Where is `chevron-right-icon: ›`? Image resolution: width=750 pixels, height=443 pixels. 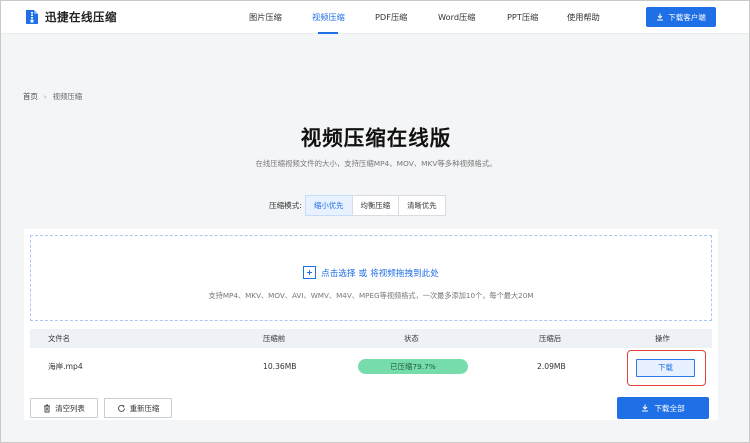 chevron-right-icon: › is located at coordinates (45, 96).